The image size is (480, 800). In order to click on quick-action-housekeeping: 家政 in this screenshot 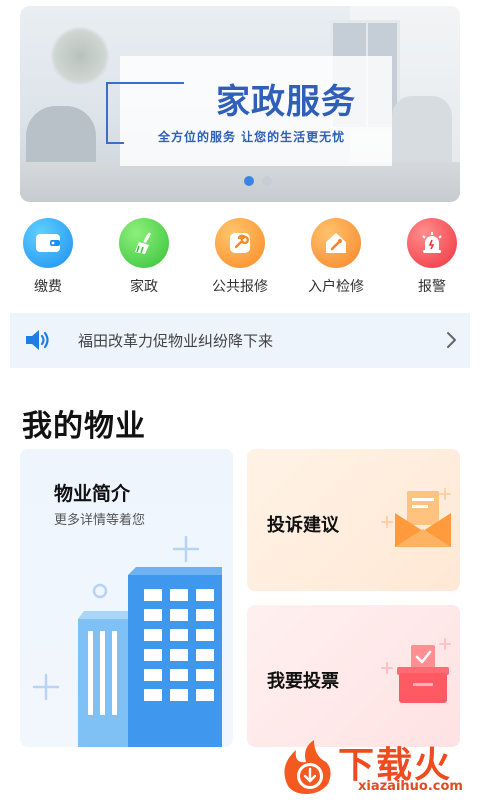, I will do `click(144, 257)`.